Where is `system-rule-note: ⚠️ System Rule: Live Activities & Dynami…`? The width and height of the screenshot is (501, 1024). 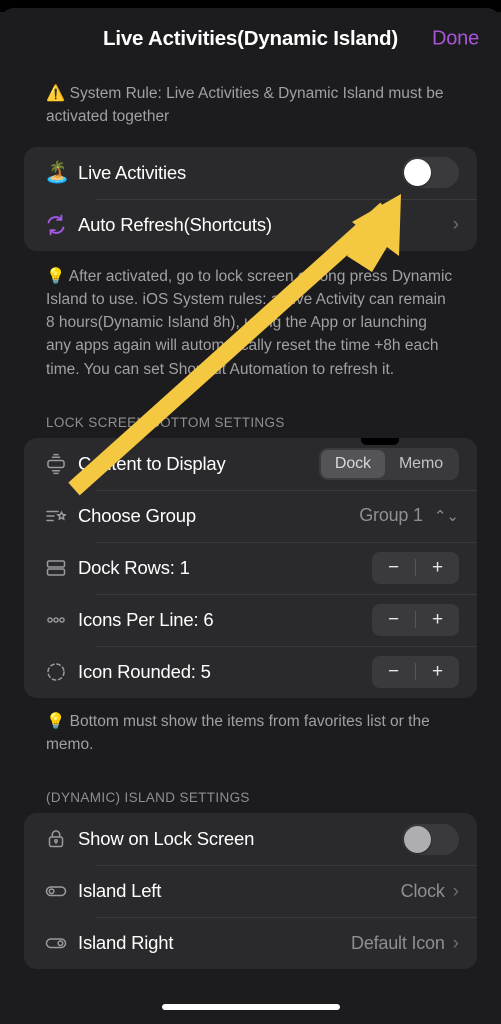
system-rule-note: ⚠️ System Rule: Live Activities & Dynami… is located at coordinates (250, 112).